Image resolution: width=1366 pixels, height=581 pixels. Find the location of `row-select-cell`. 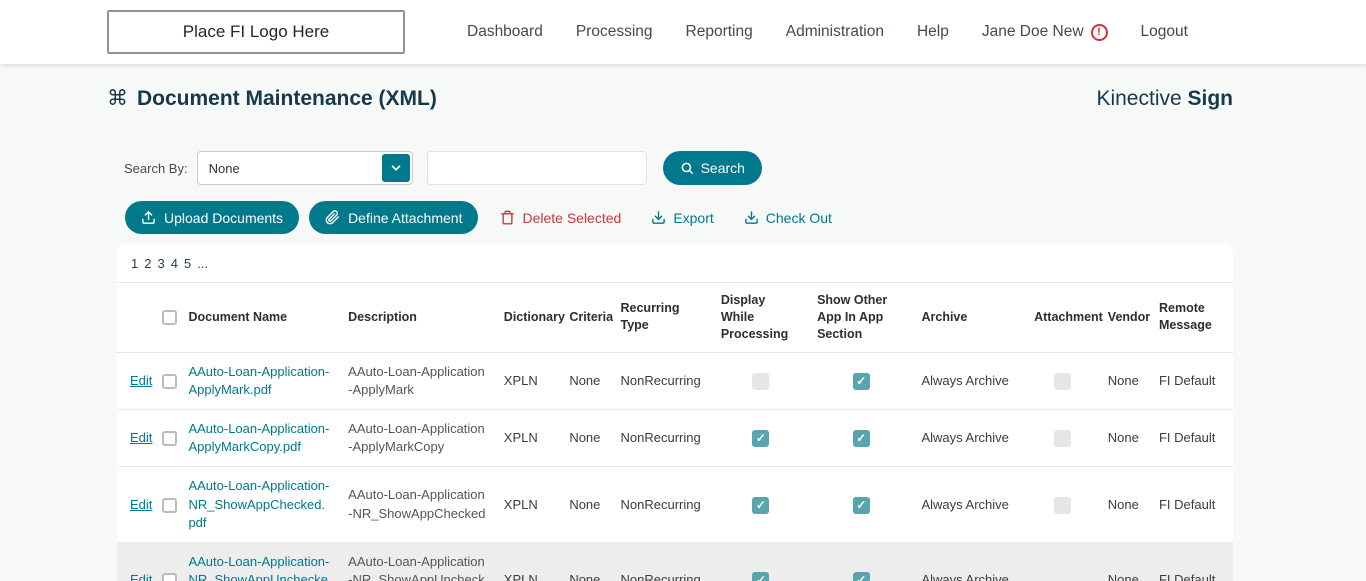

row-select-cell is located at coordinates (167, 438).